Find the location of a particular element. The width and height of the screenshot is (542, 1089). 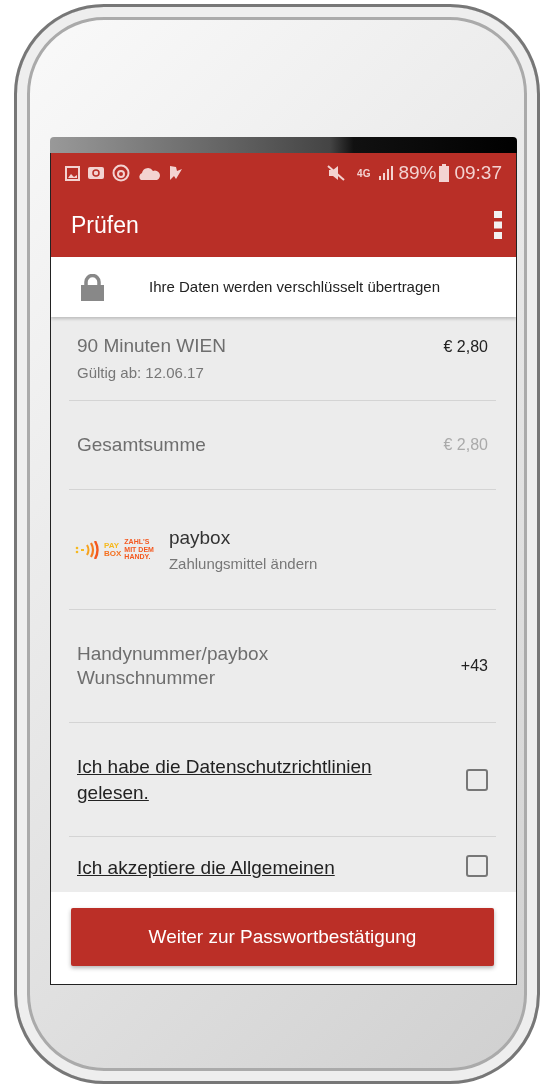

change-payment-link: Zahlungsmittel ändern is located at coordinates (243, 563).